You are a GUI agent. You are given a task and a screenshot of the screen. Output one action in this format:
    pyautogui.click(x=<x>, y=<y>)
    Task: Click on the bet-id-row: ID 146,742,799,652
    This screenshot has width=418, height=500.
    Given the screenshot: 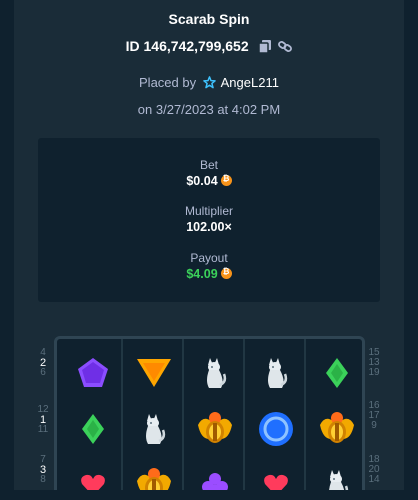 What is the action you would take?
    pyautogui.click(x=209, y=47)
    